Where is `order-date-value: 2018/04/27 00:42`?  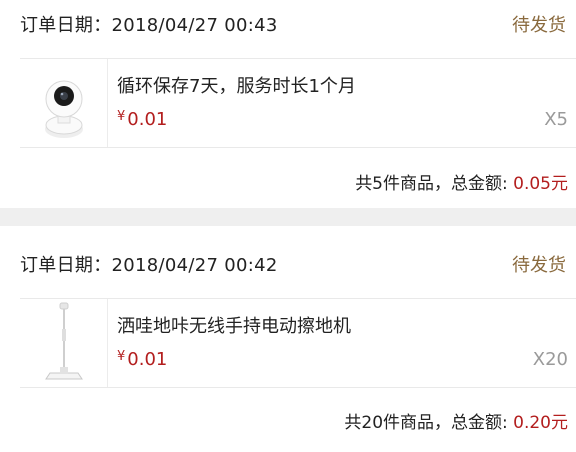 order-date-value: 2018/04/27 00:42 is located at coordinates (194, 265).